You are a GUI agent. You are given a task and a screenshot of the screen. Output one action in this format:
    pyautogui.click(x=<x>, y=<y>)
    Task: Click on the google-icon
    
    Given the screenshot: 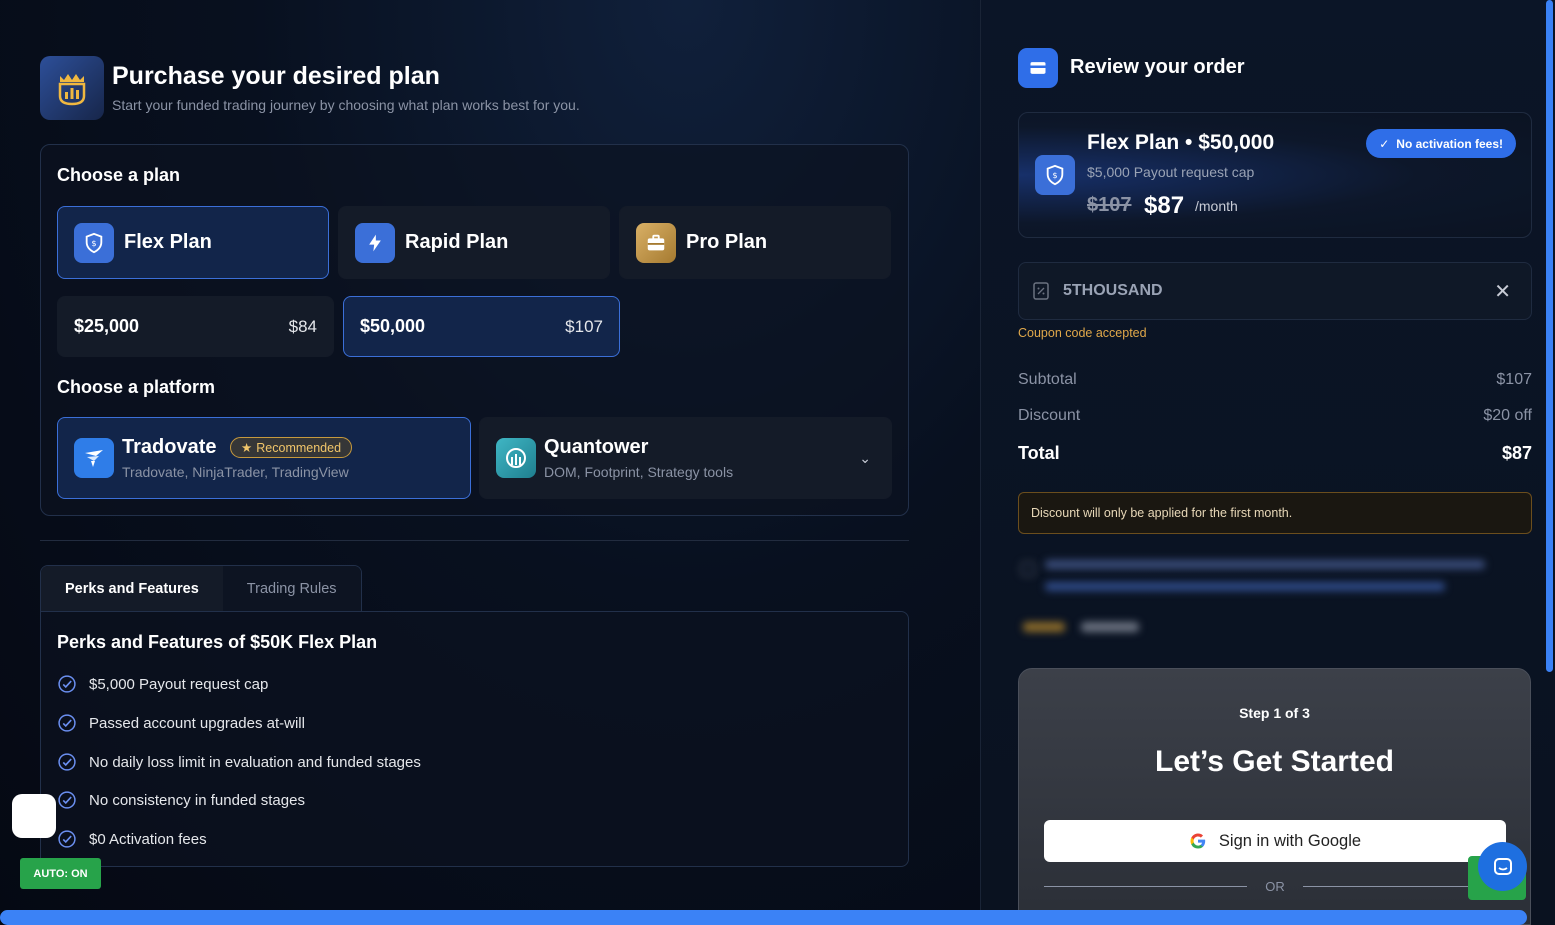 What is the action you would take?
    pyautogui.click(x=1198, y=841)
    